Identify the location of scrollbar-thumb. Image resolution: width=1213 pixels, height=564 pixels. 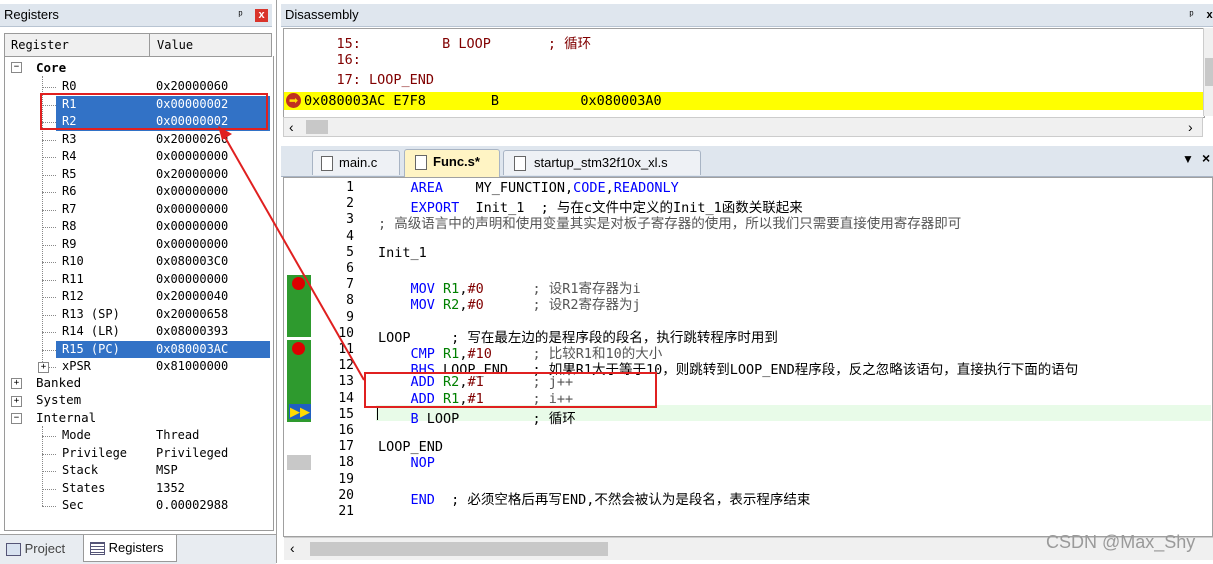
(459, 549).